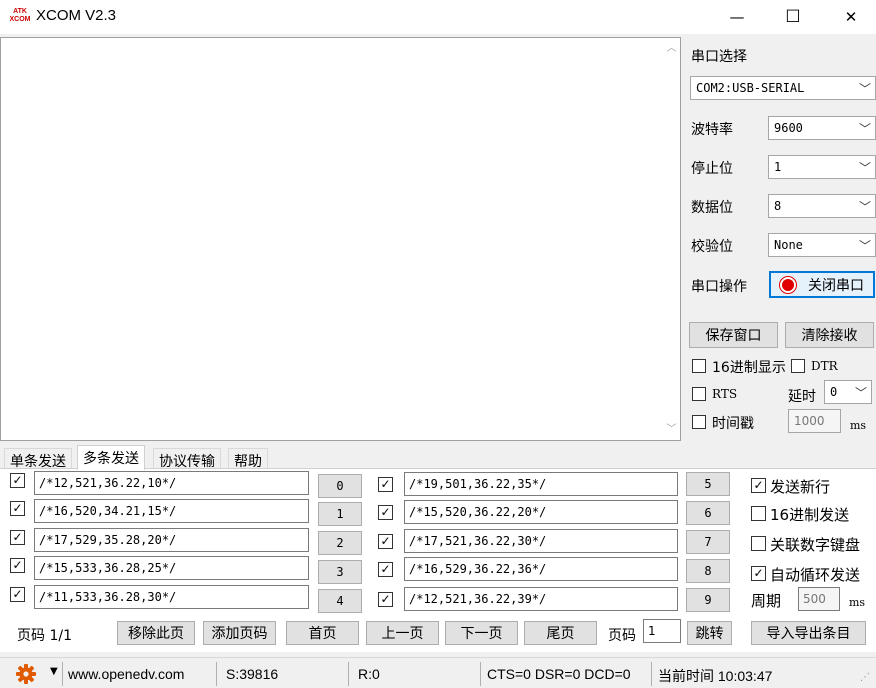 This screenshot has height=688, width=876. Describe the element at coordinates (709, 633) in the screenshot. I see `jump-button: 跳转` at that location.